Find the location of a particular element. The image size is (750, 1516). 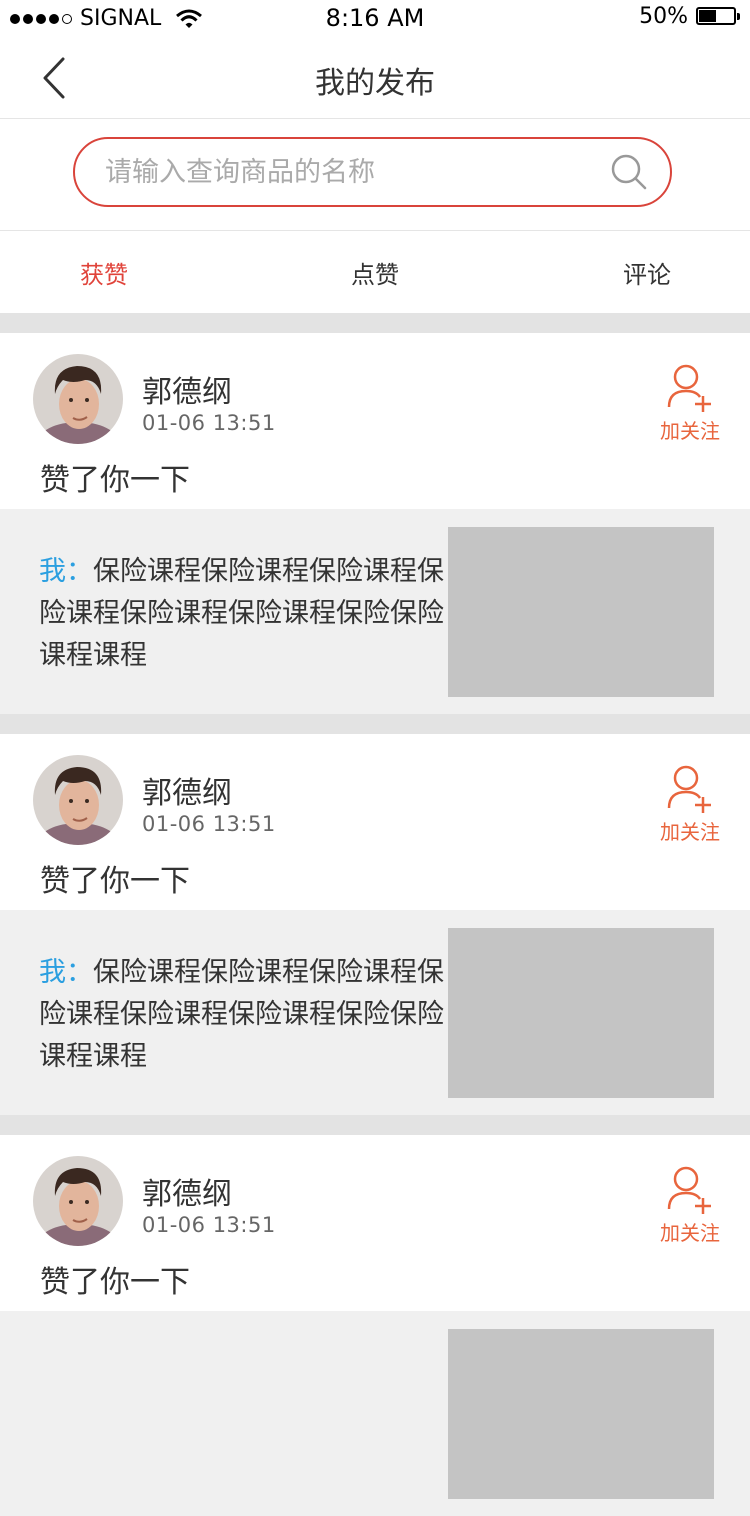

search-box is located at coordinates (372, 172).